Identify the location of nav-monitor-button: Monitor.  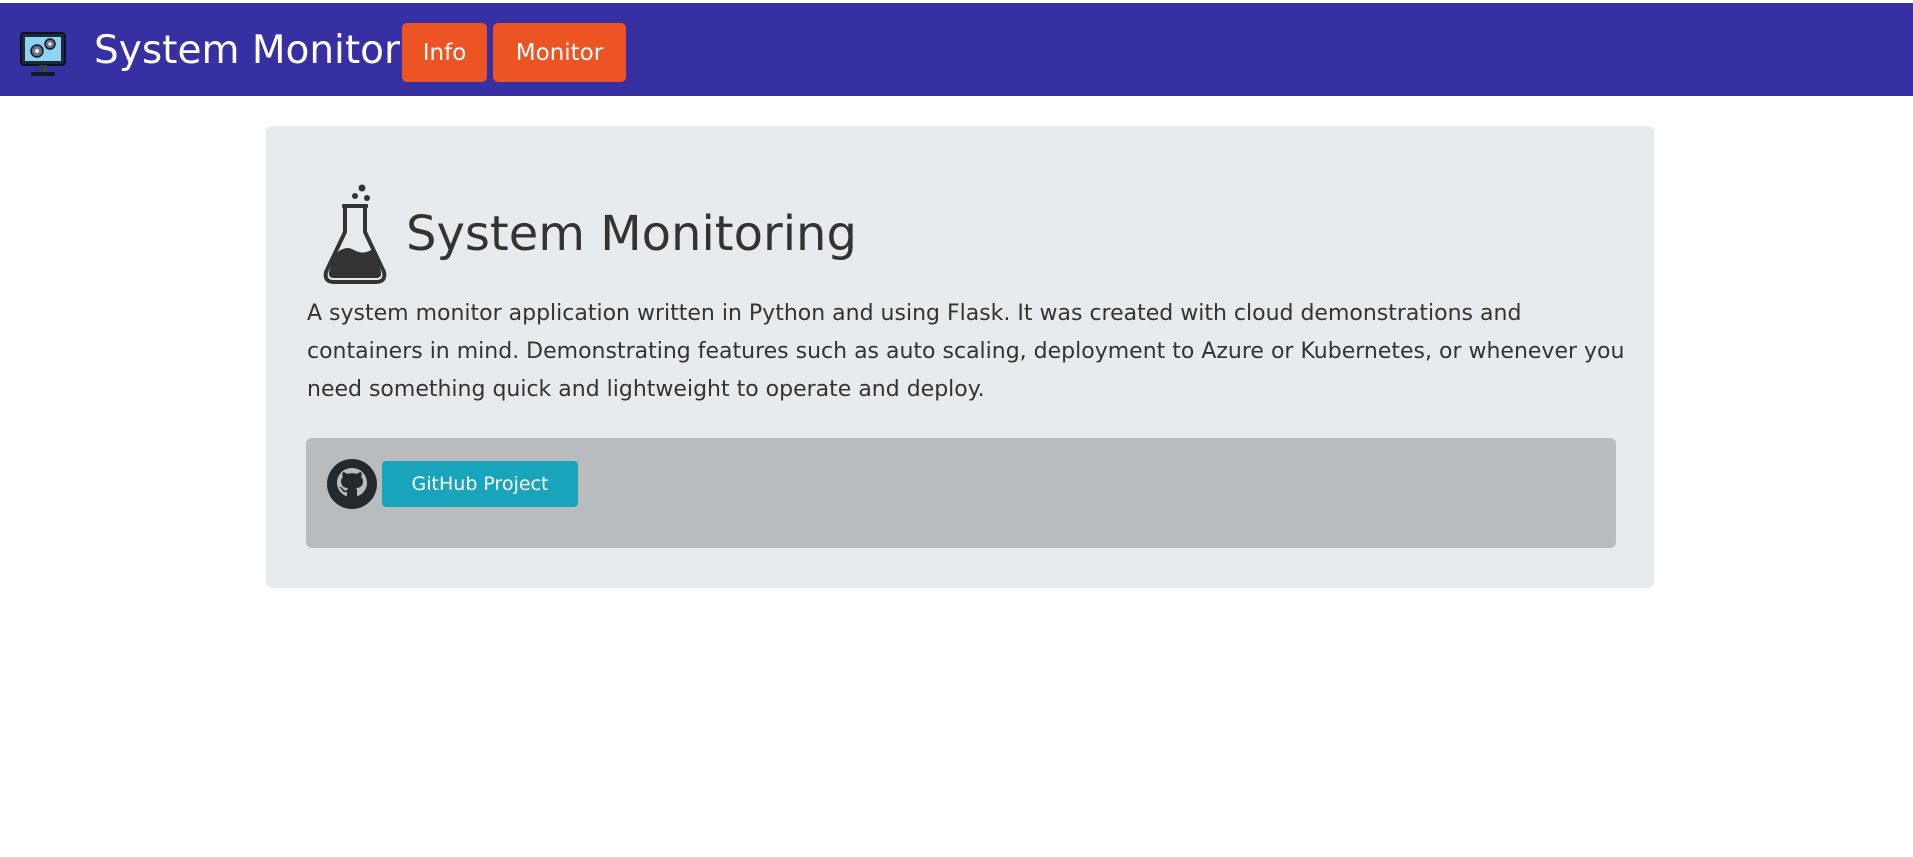
(559, 52).